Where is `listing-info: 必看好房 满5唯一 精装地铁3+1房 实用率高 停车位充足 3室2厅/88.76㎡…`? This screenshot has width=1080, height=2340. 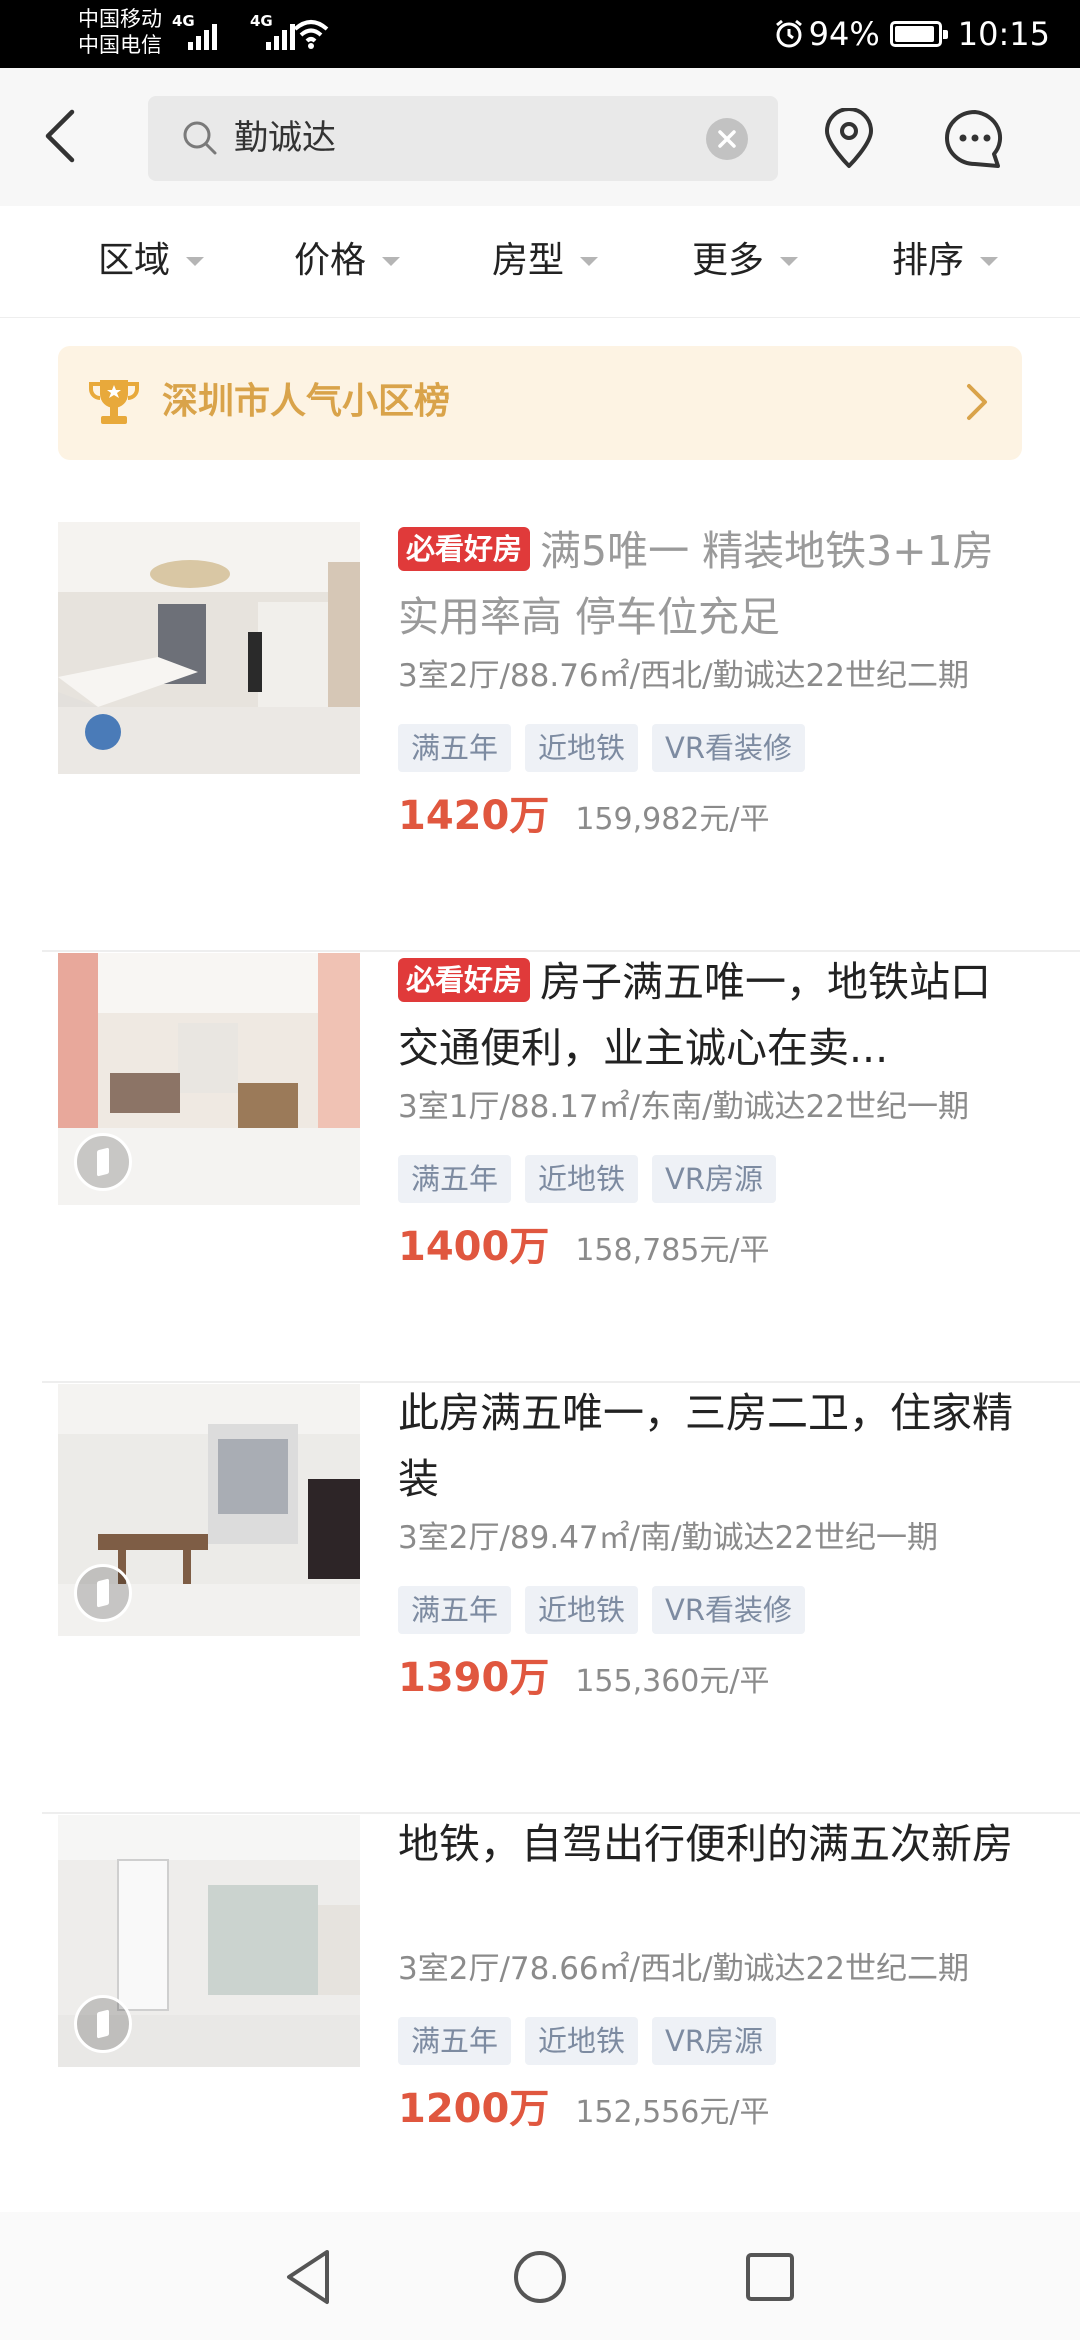 listing-info: 必看好房 满5唯一 精装地铁3+1房 实用率高 停车位充足 3室2厅/88.76㎡… is located at coordinates (713, 682).